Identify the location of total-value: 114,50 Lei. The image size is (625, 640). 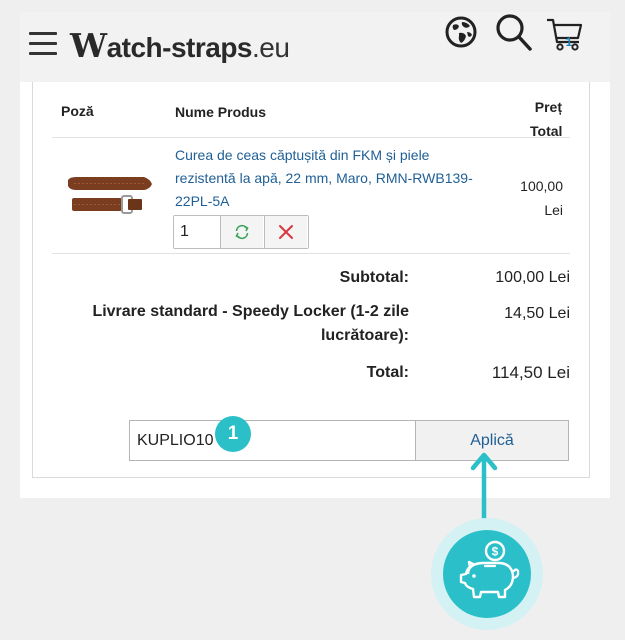
(530, 372).